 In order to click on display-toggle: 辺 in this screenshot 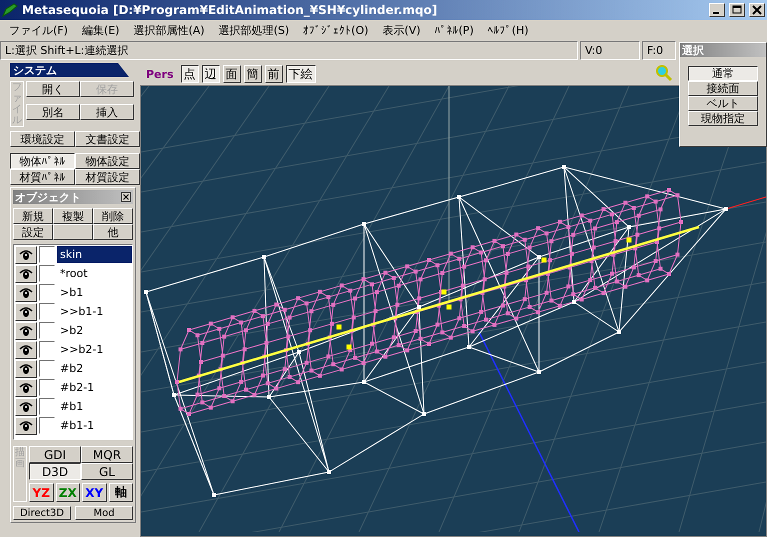, I will do `click(211, 74)`.